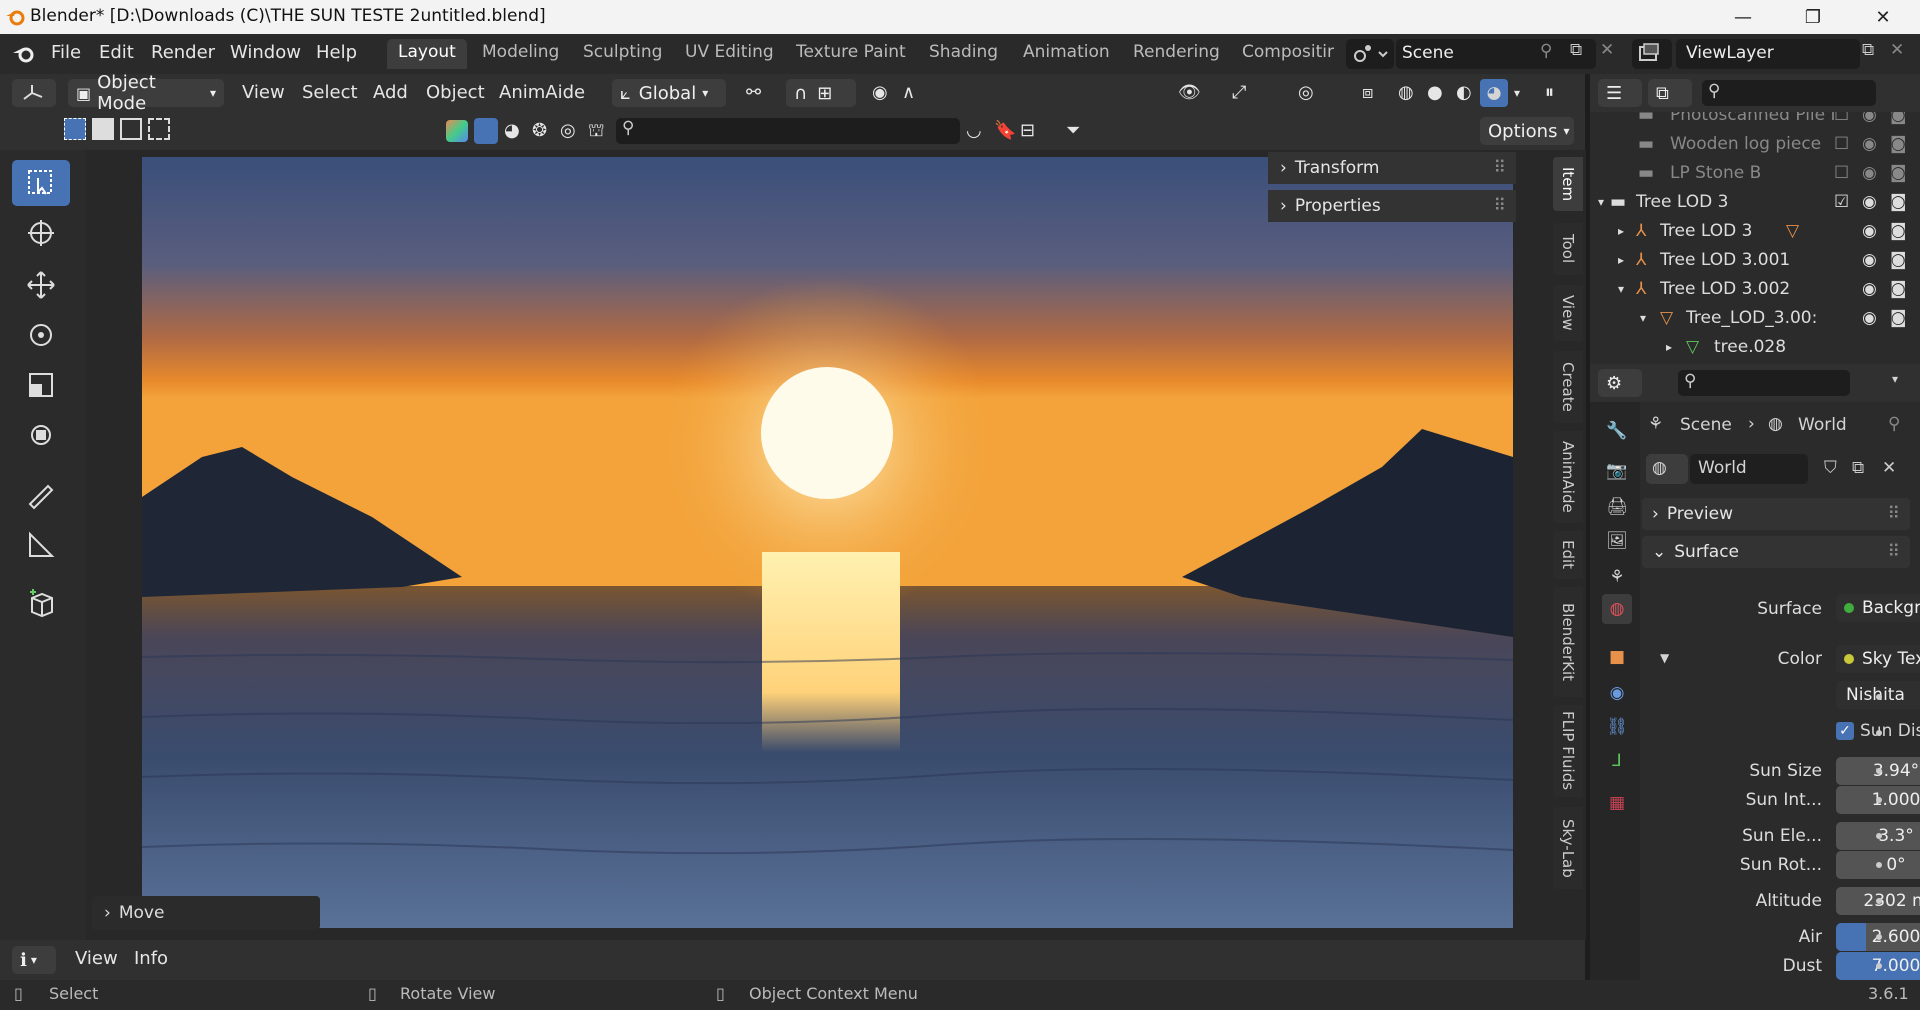 The image size is (1920, 1010). What do you see at coordinates (1027, 130) in the screenshot?
I see `sort-icon: ⊟` at bounding box center [1027, 130].